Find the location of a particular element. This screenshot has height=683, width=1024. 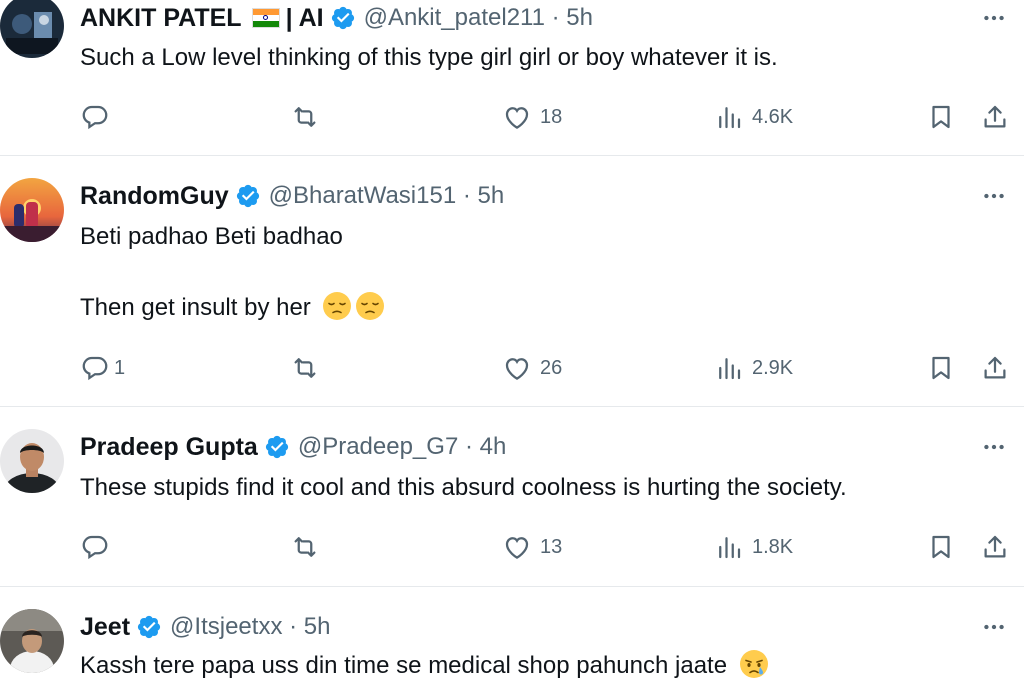

display-name: Jeet is located at coordinates (105, 627).